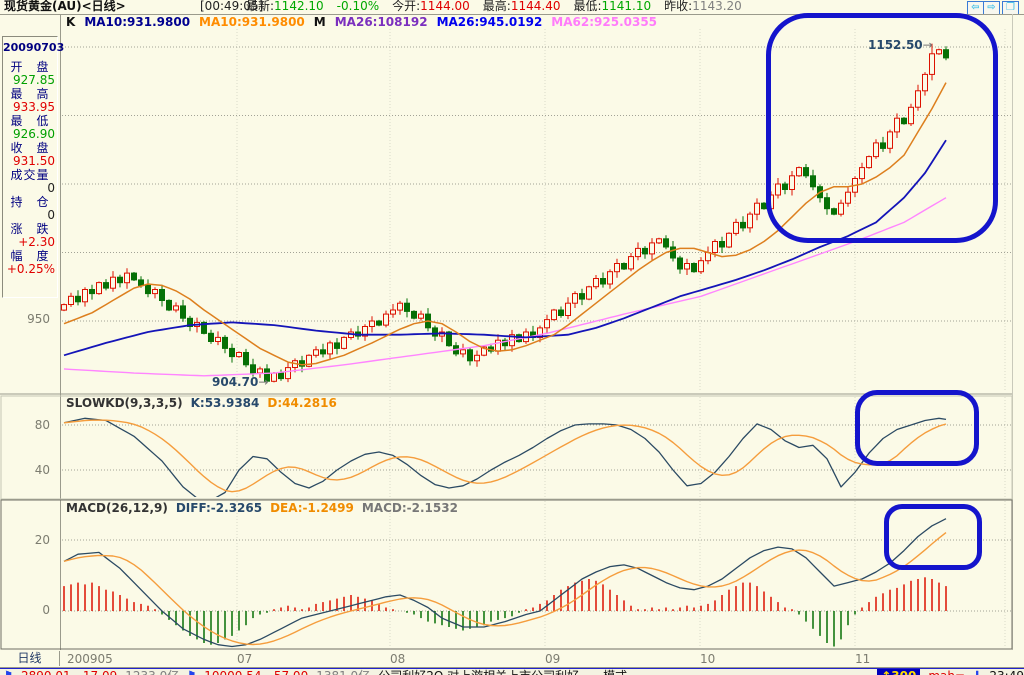 The height and width of the screenshot is (675, 1024). Describe the element at coordinates (512, 659) in the screenshot. I see `timeline-axis: 日线 200905 07 08 09 10 11` at that location.